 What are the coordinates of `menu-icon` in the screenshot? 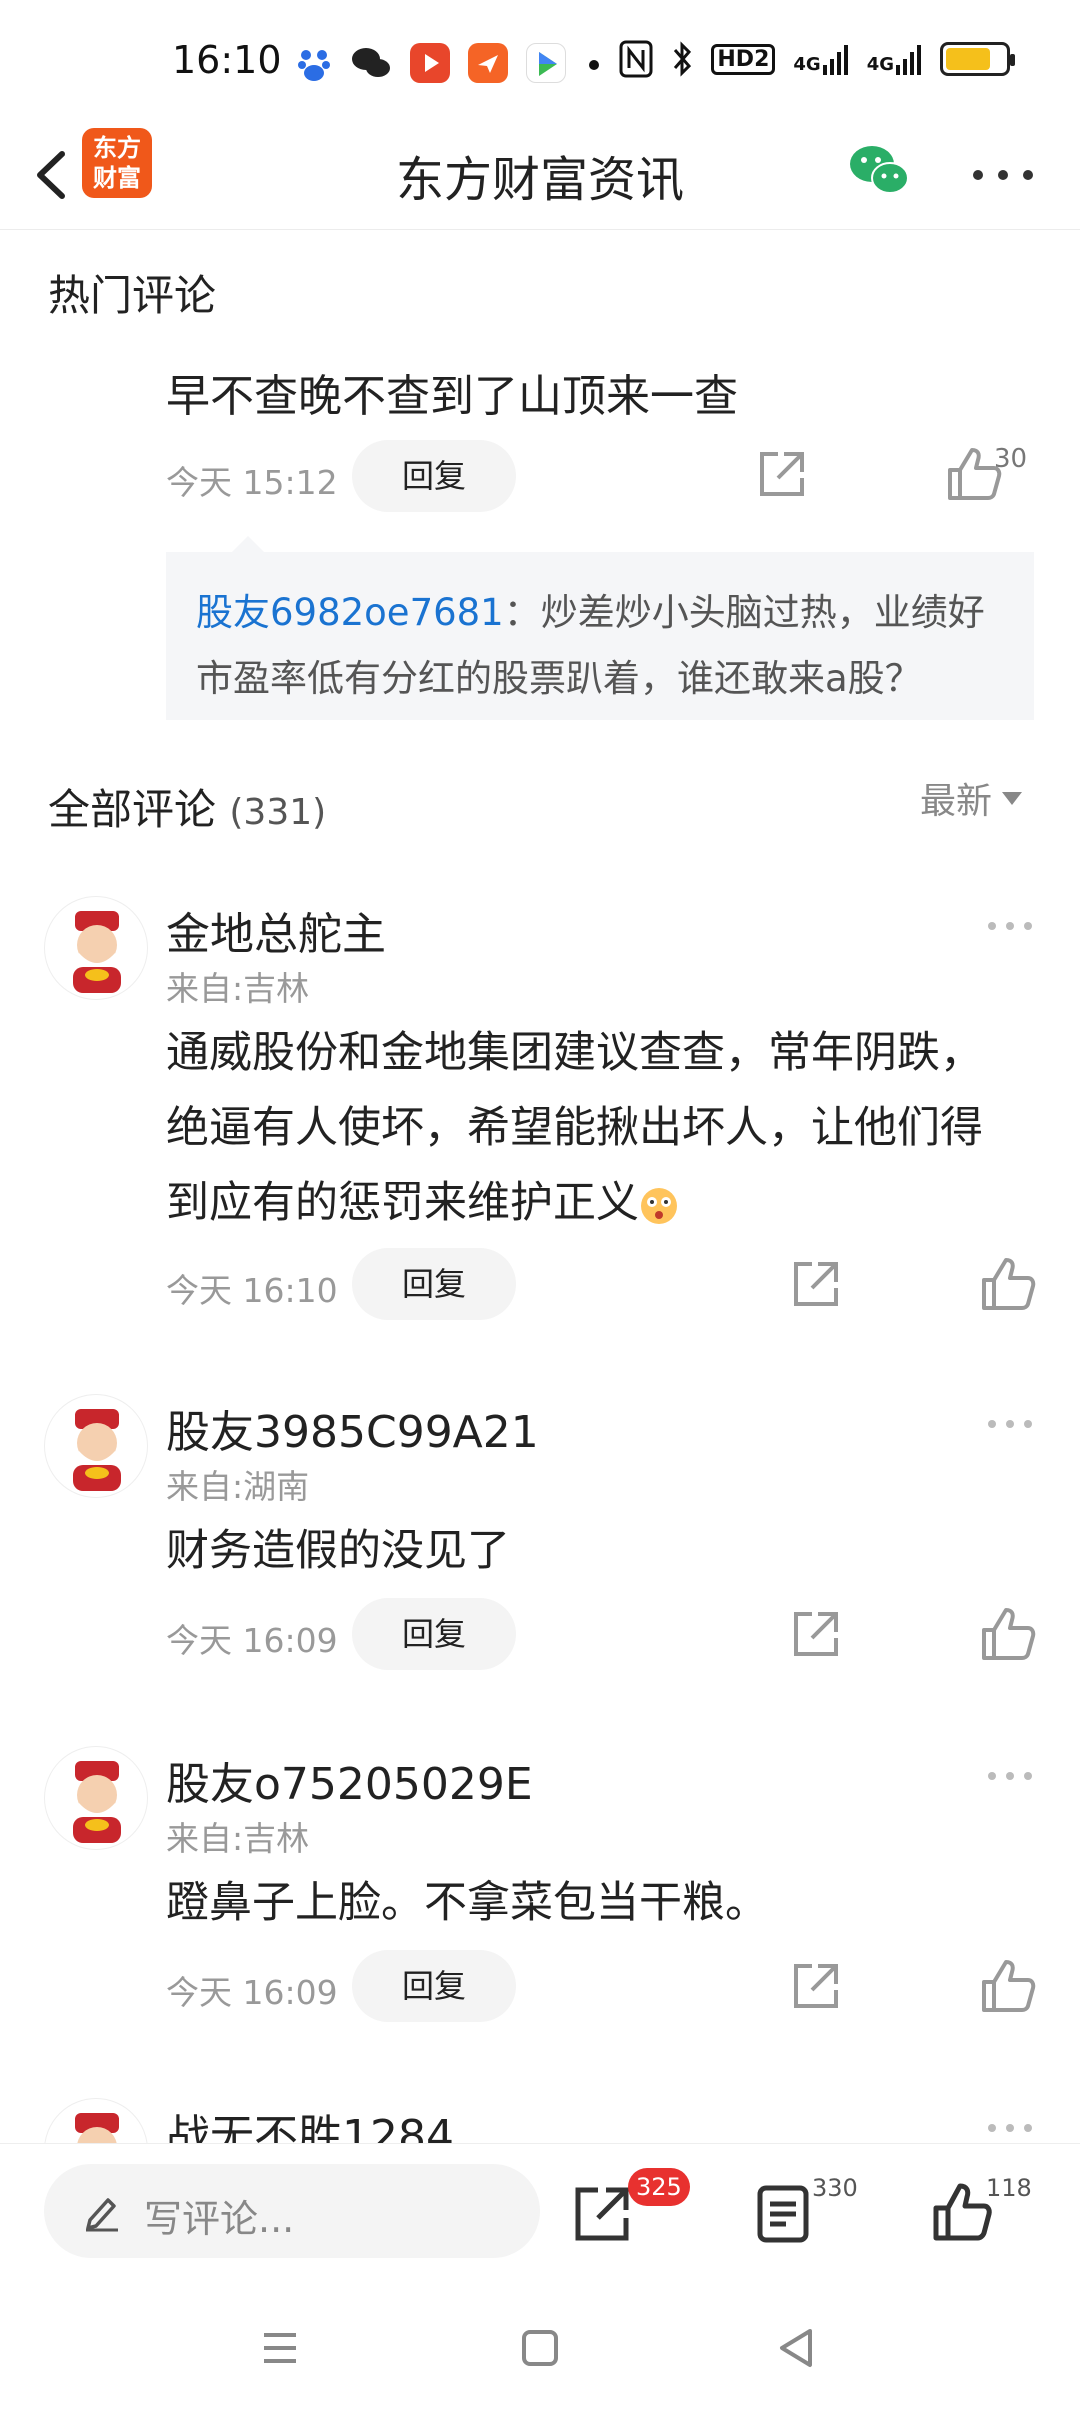 It's located at (280, 2348).